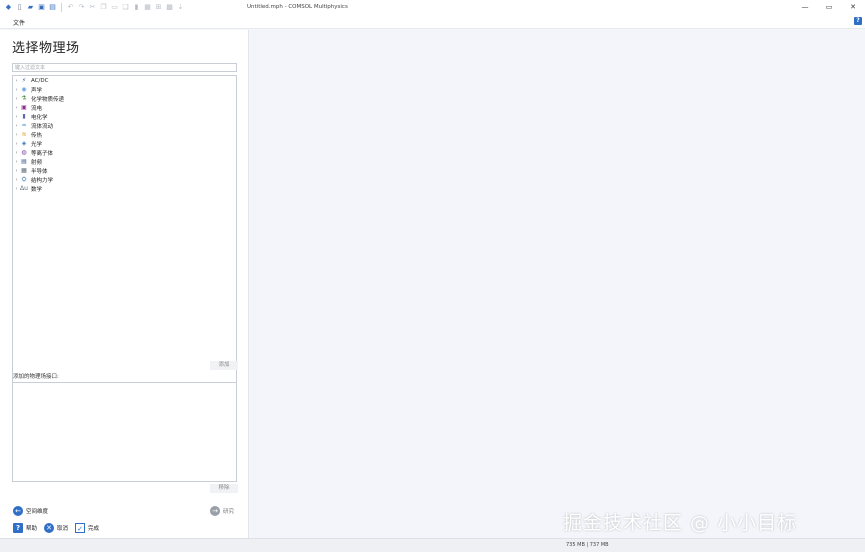  I want to click on optics-icon: ◈, so click(24, 143).